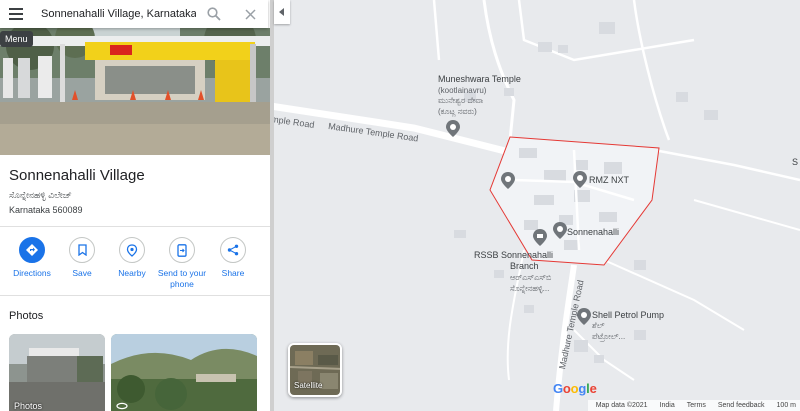  What do you see at coordinates (114, 14) in the screenshot?
I see `search-input` at bounding box center [114, 14].